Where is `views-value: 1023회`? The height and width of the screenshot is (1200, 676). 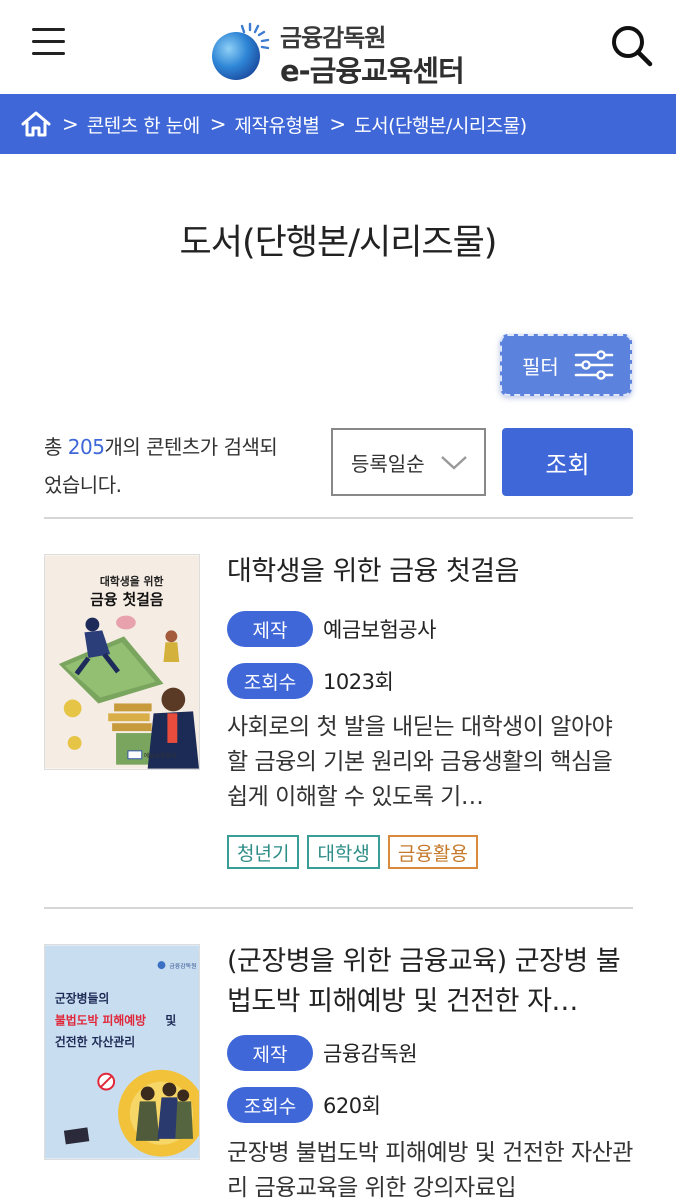 views-value: 1023회 is located at coordinates (358, 682).